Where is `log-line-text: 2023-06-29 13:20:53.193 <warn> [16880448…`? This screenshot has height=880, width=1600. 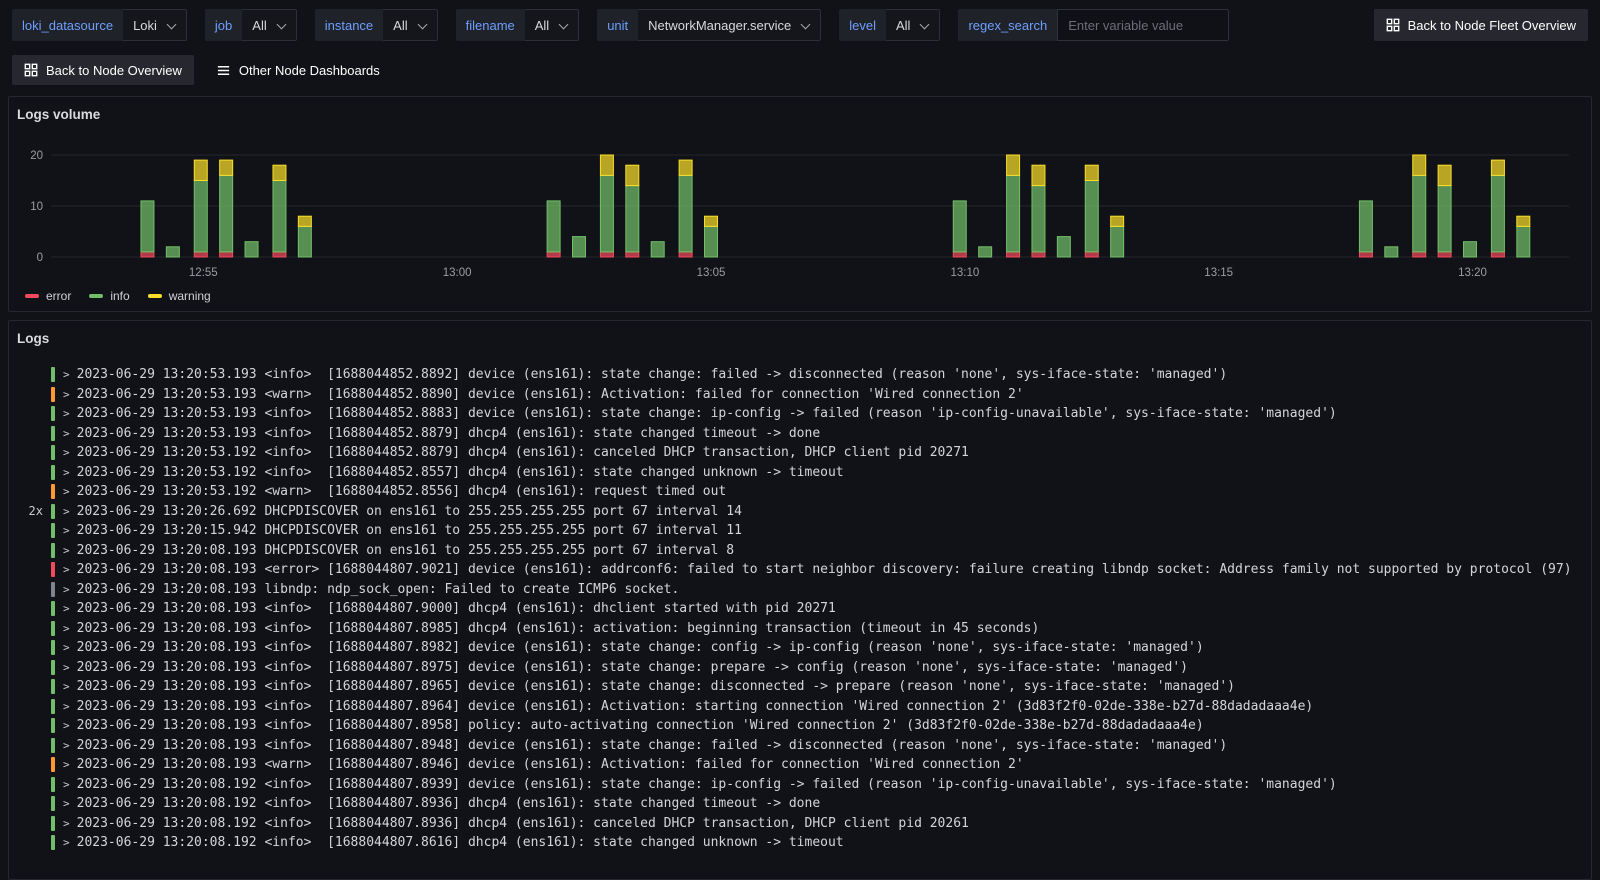 log-line-text: 2023-06-29 13:20:53.193 <warn> [16880448… is located at coordinates (550, 394).